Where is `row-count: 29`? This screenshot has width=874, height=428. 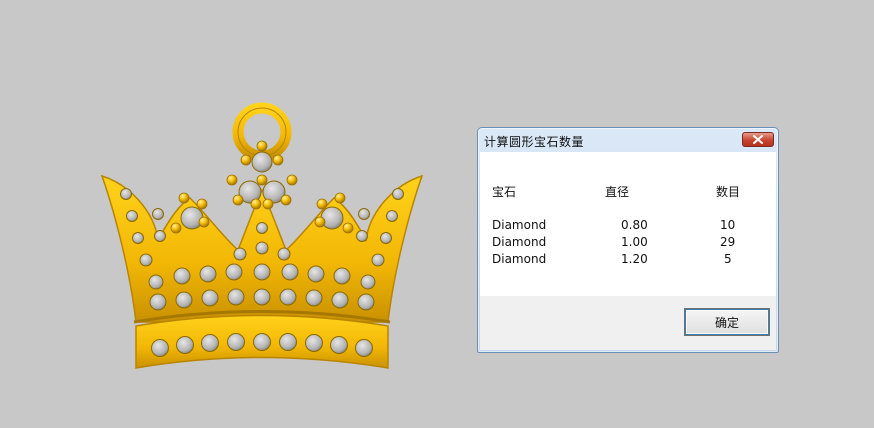
row-count: 29 is located at coordinates (728, 242).